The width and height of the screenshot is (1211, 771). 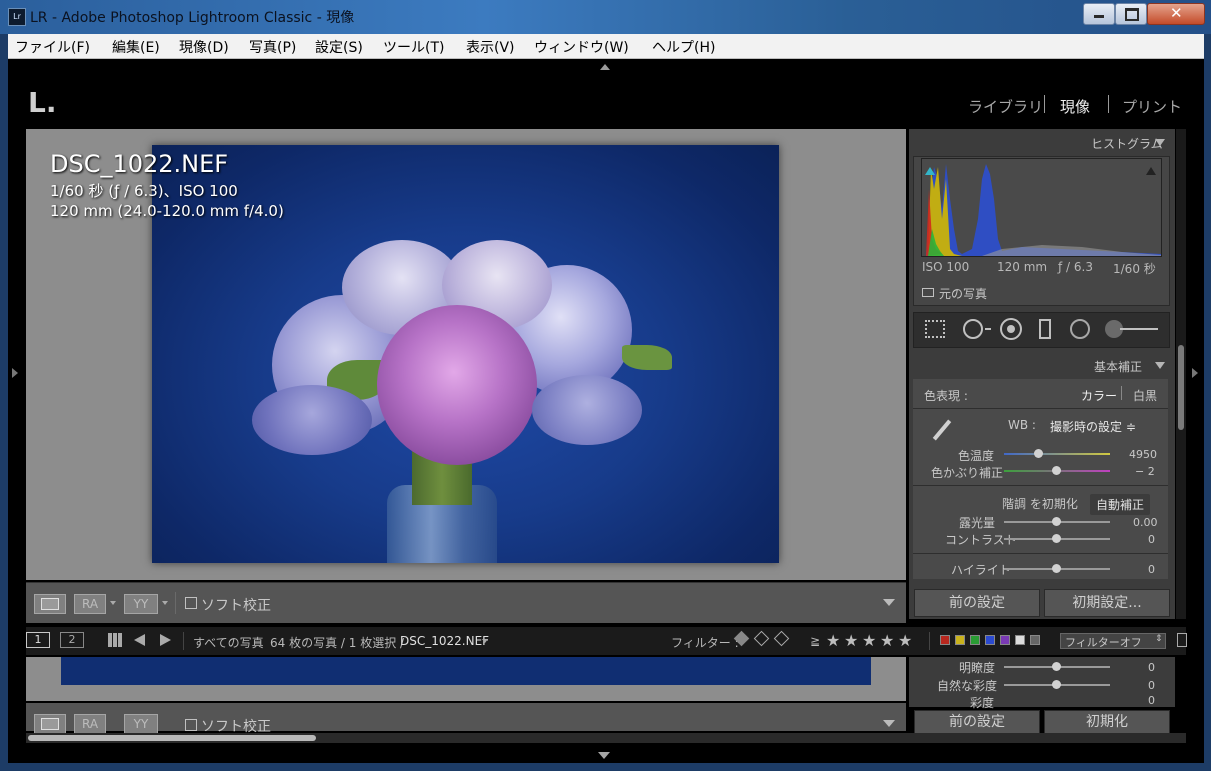 What do you see at coordinates (490, 47) in the screenshot?
I see `menu-view: 表示(V)` at bounding box center [490, 47].